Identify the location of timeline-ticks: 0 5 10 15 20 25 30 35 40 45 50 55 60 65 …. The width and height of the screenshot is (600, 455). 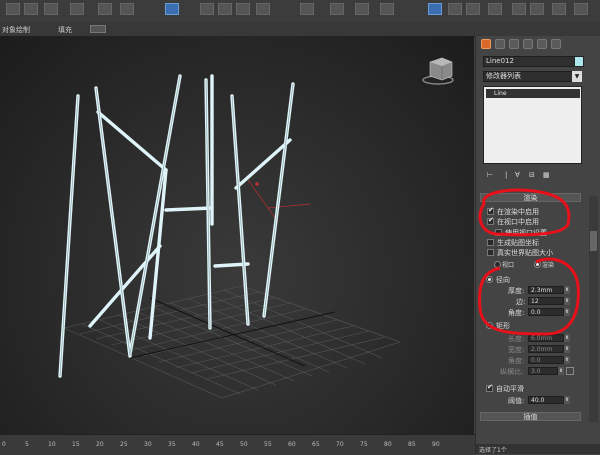
(237, 445).